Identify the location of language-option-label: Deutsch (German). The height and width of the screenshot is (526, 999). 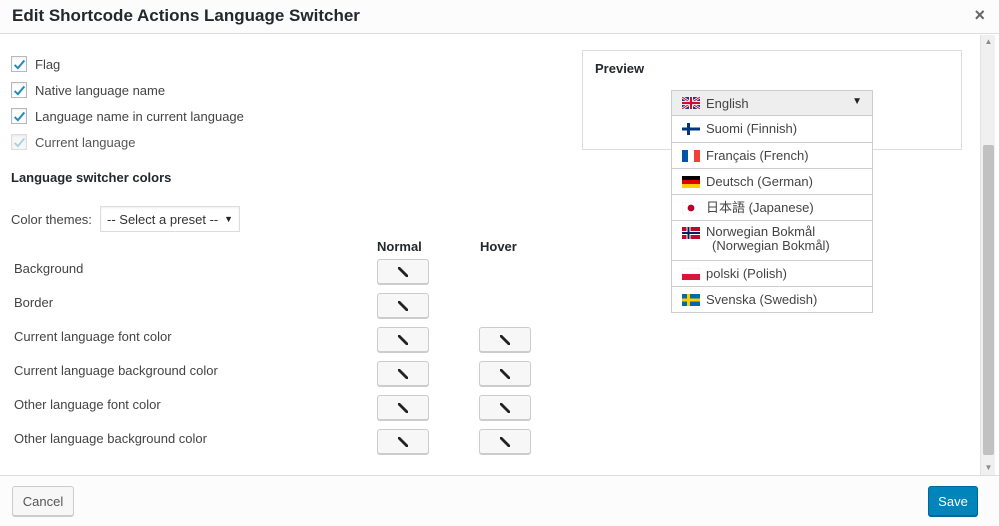
(759, 181).